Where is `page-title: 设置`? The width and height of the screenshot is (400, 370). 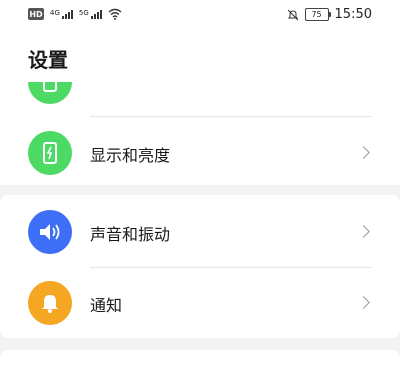 page-title: 设置 is located at coordinates (48, 60).